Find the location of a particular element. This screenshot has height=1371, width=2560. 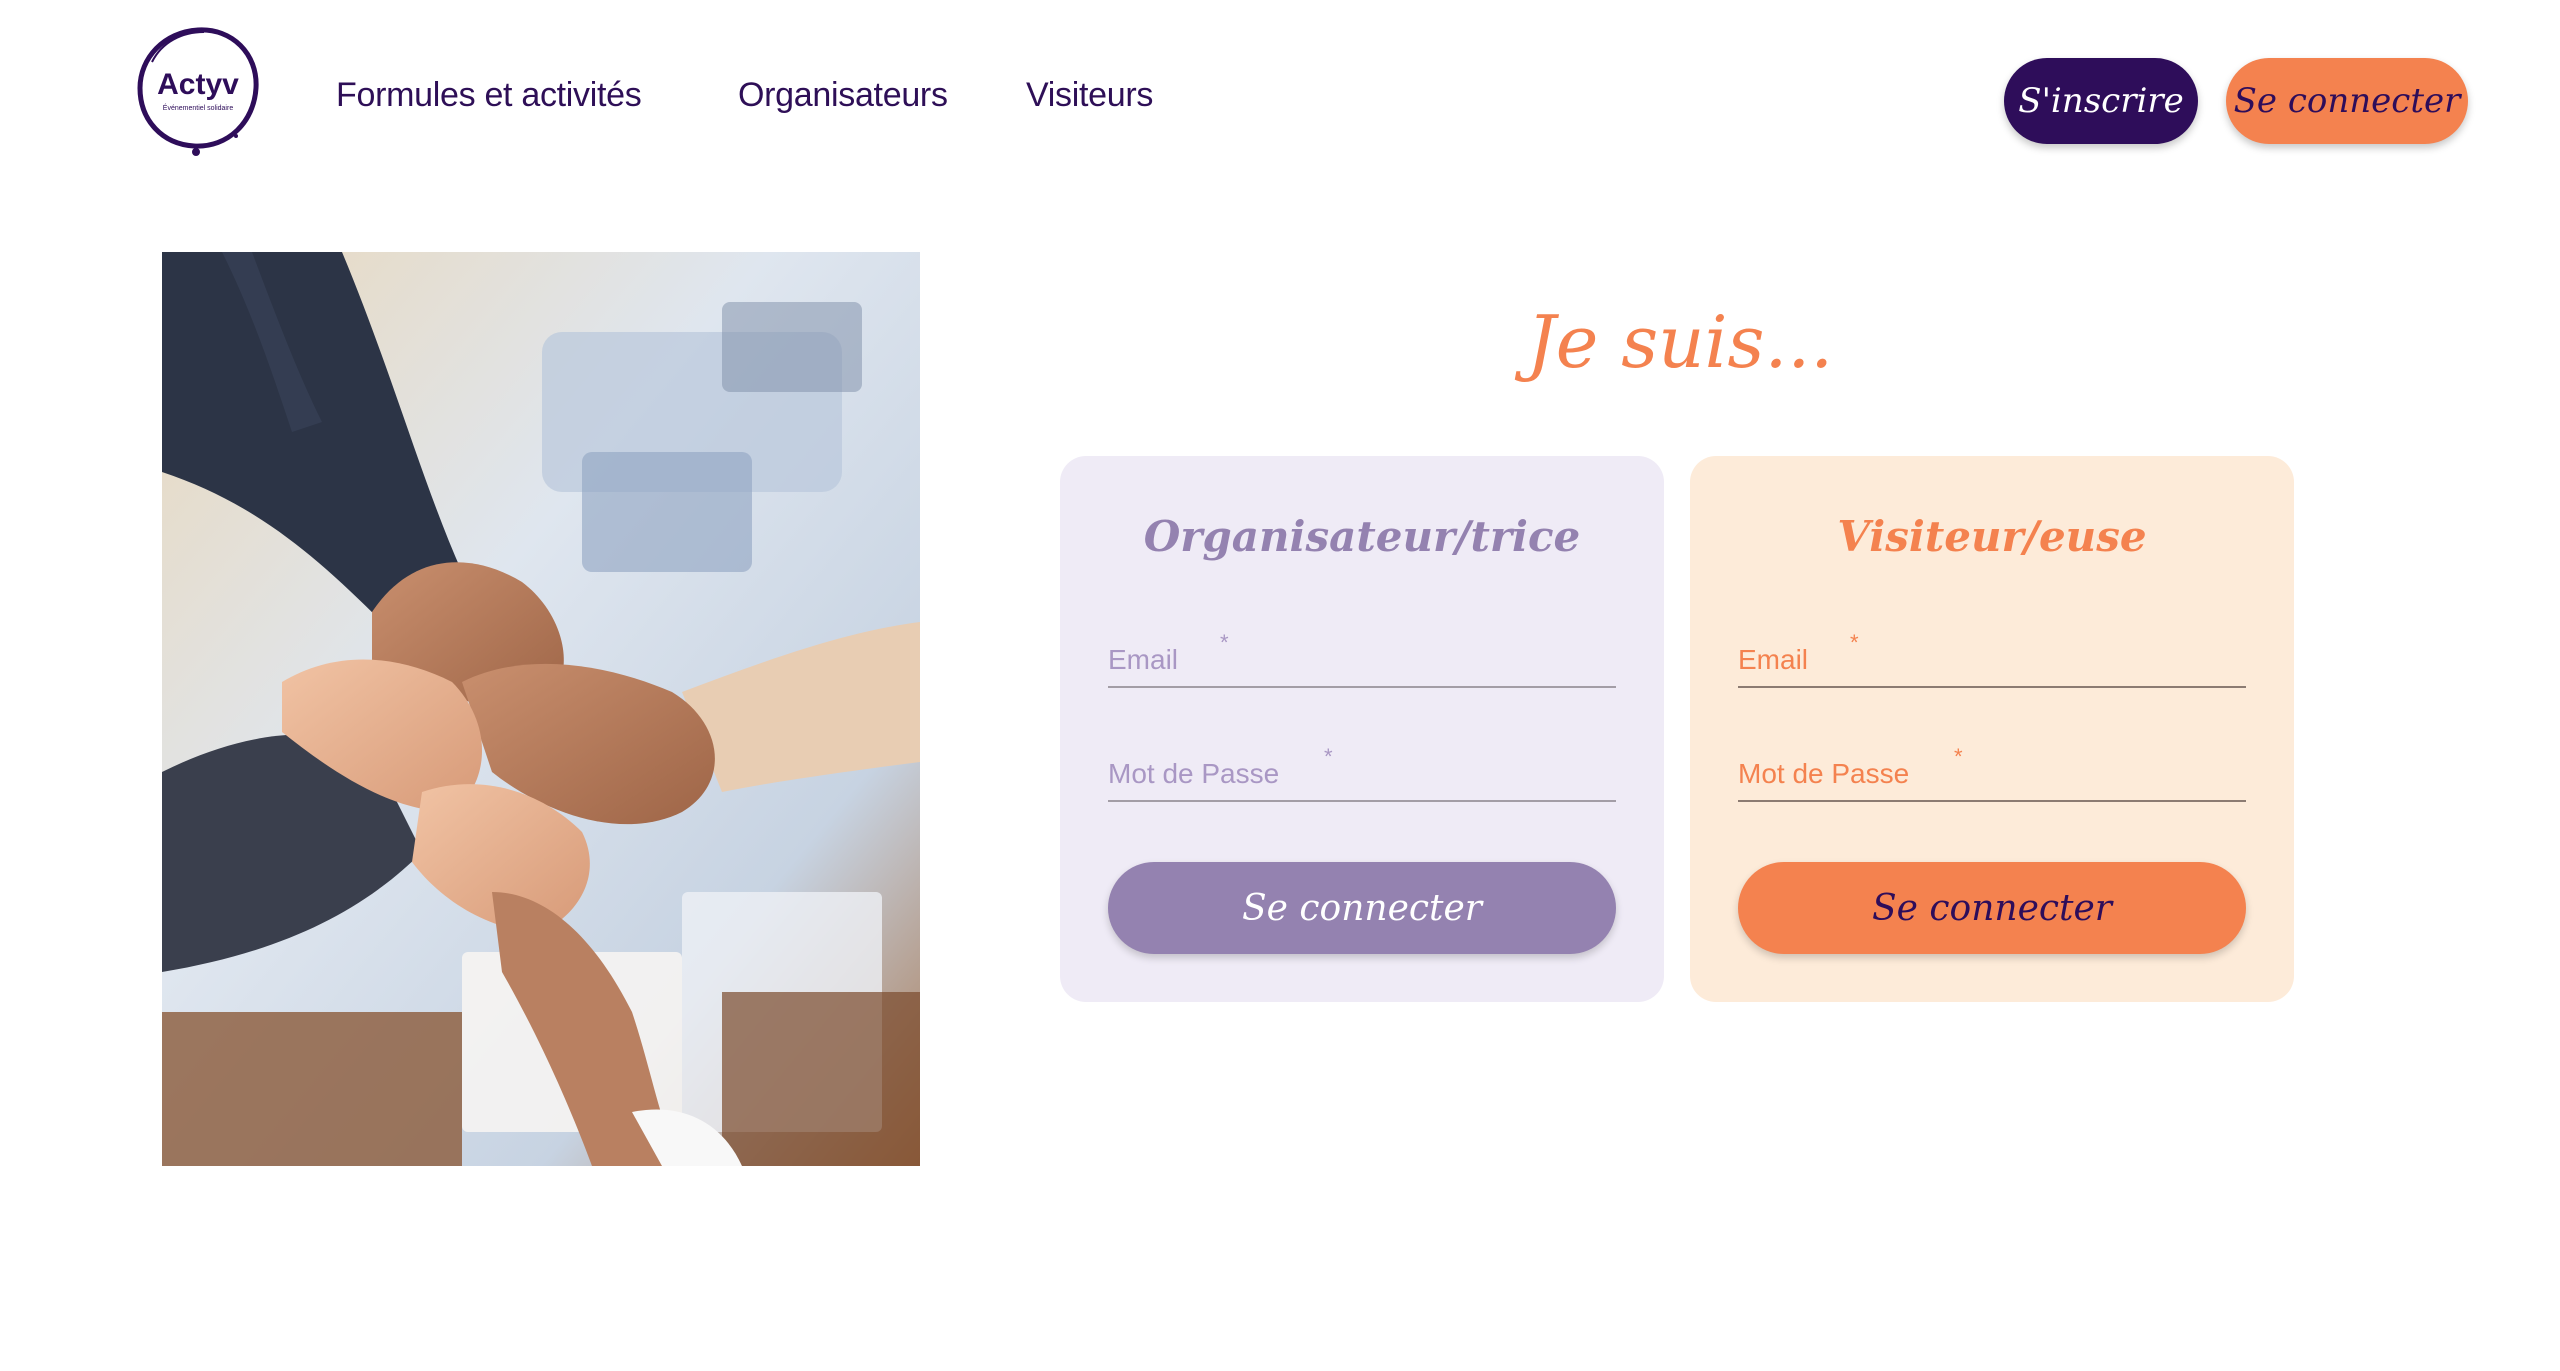

header-login-button: Se connecter is located at coordinates (2347, 101).